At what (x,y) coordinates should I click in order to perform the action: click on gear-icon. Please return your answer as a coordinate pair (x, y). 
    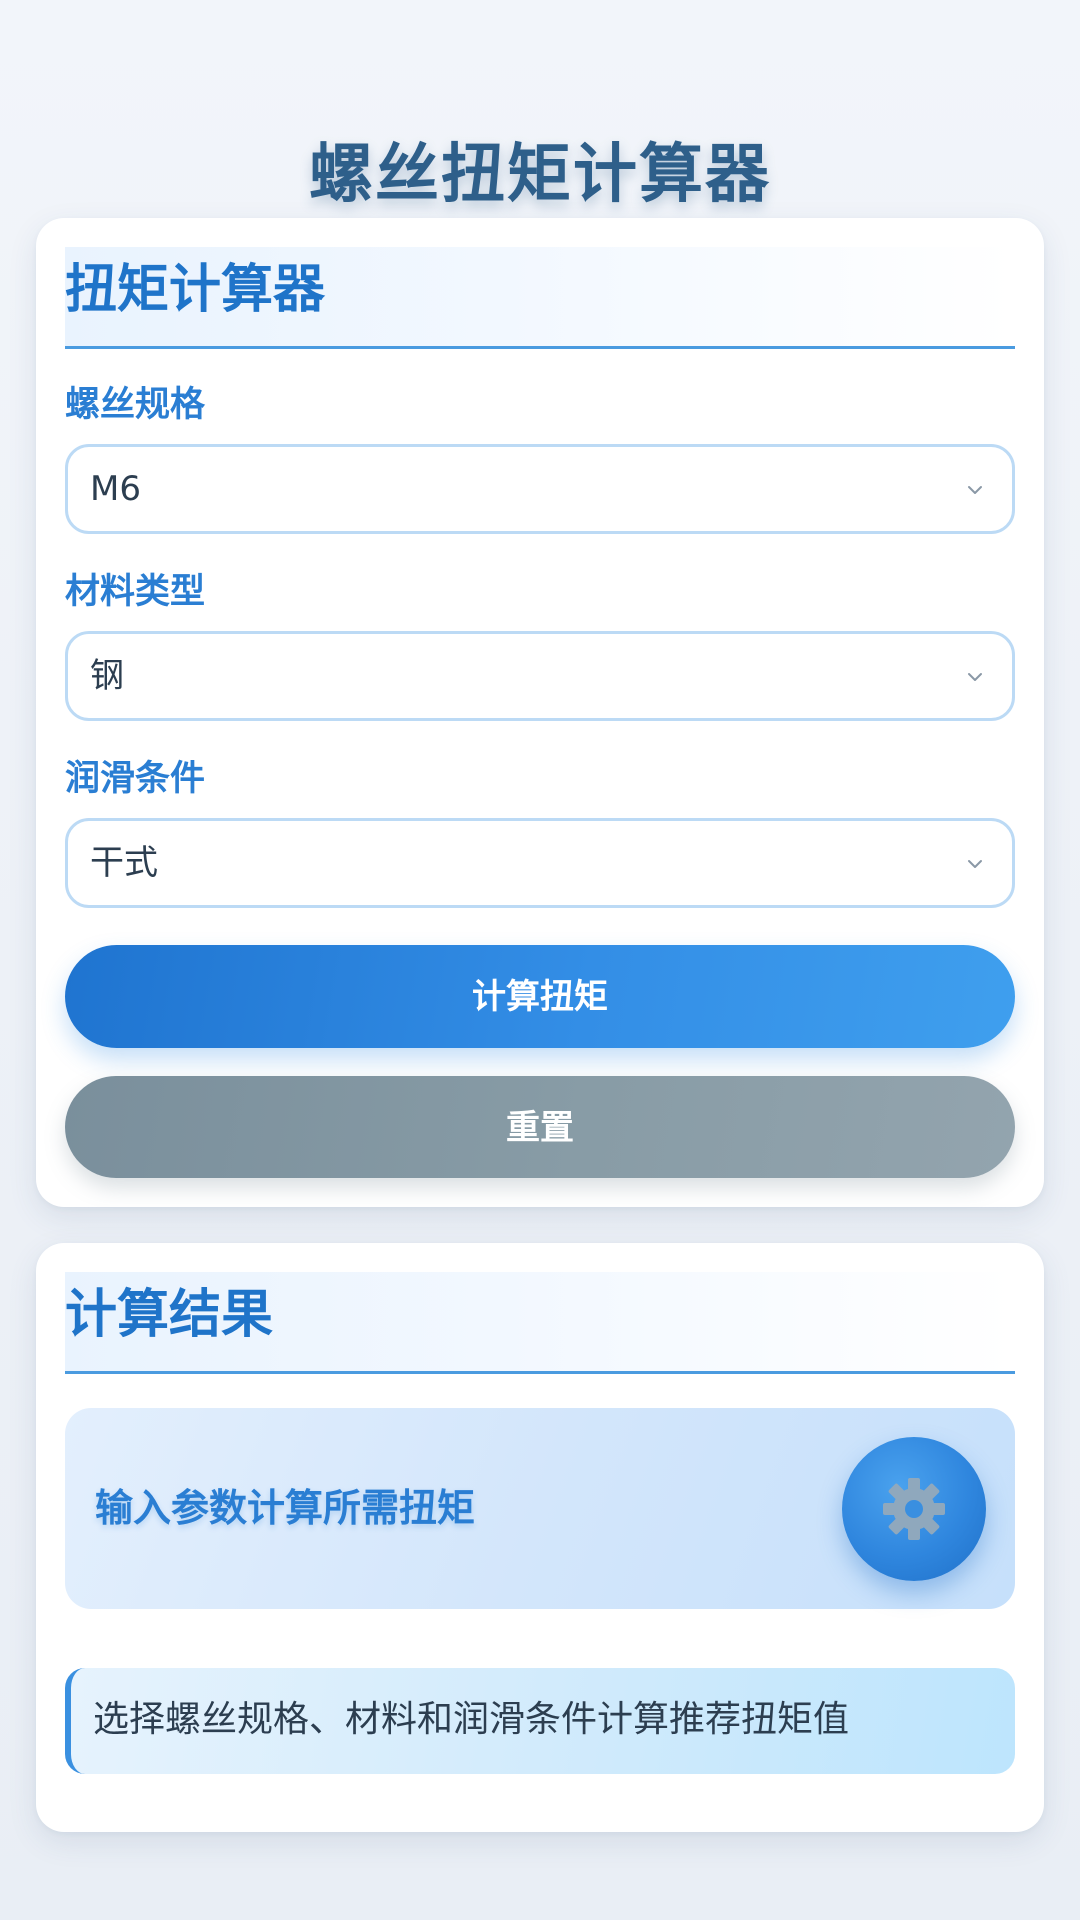
    Looking at the image, I should click on (914, 1509).